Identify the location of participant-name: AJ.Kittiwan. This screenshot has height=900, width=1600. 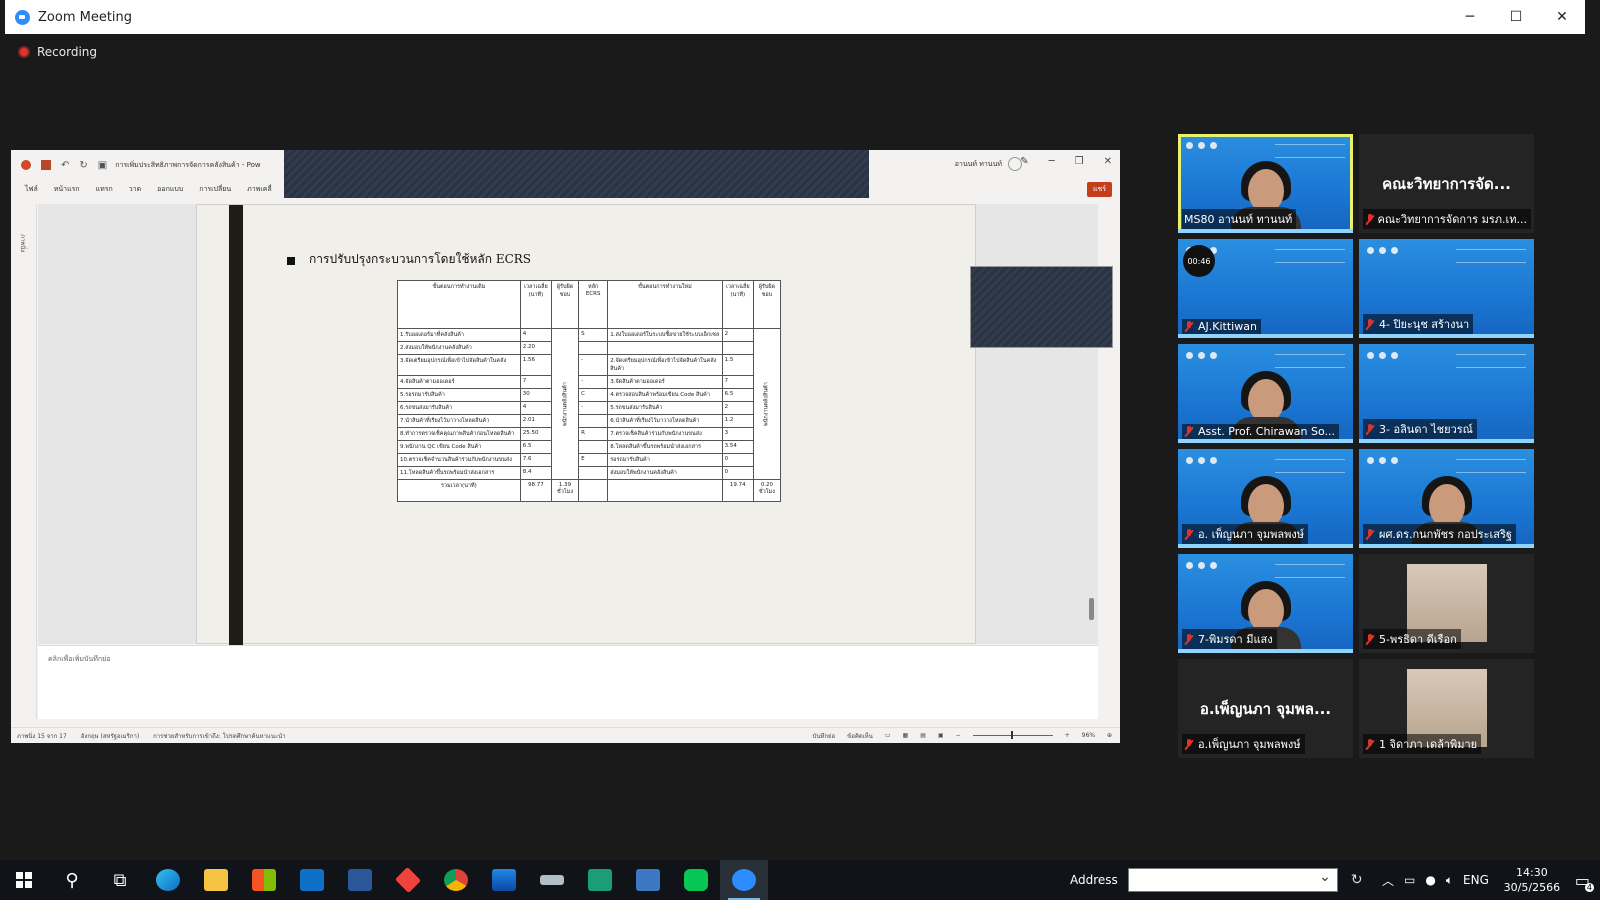
(1227, 326).